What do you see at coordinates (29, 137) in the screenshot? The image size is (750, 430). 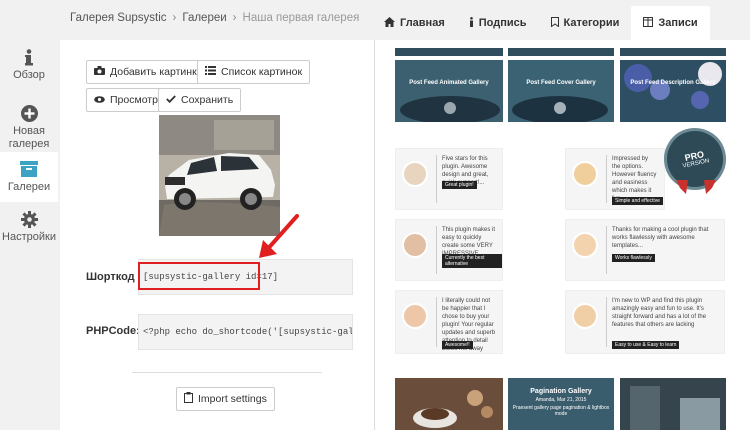 I see `nav-item-label: Новая галерея` at bounding box center [29, 137].